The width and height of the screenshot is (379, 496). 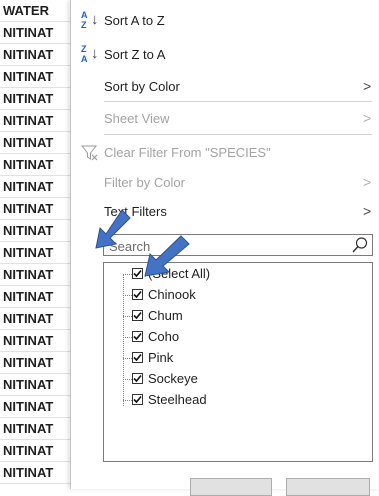 I want to click on sort-by-color-item: Sort by Color >, so click(x=225, y=87).